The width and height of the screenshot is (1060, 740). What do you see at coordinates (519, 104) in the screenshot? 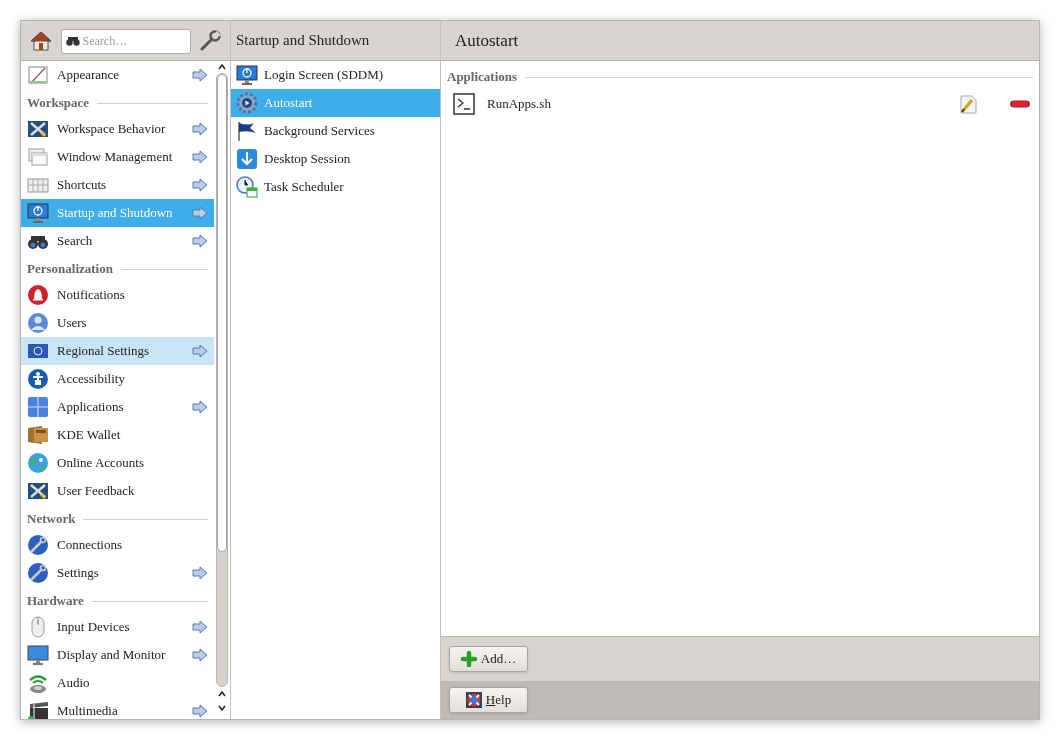
I see `entry-name: RunApps.sh` at bounding box center [519, 104].